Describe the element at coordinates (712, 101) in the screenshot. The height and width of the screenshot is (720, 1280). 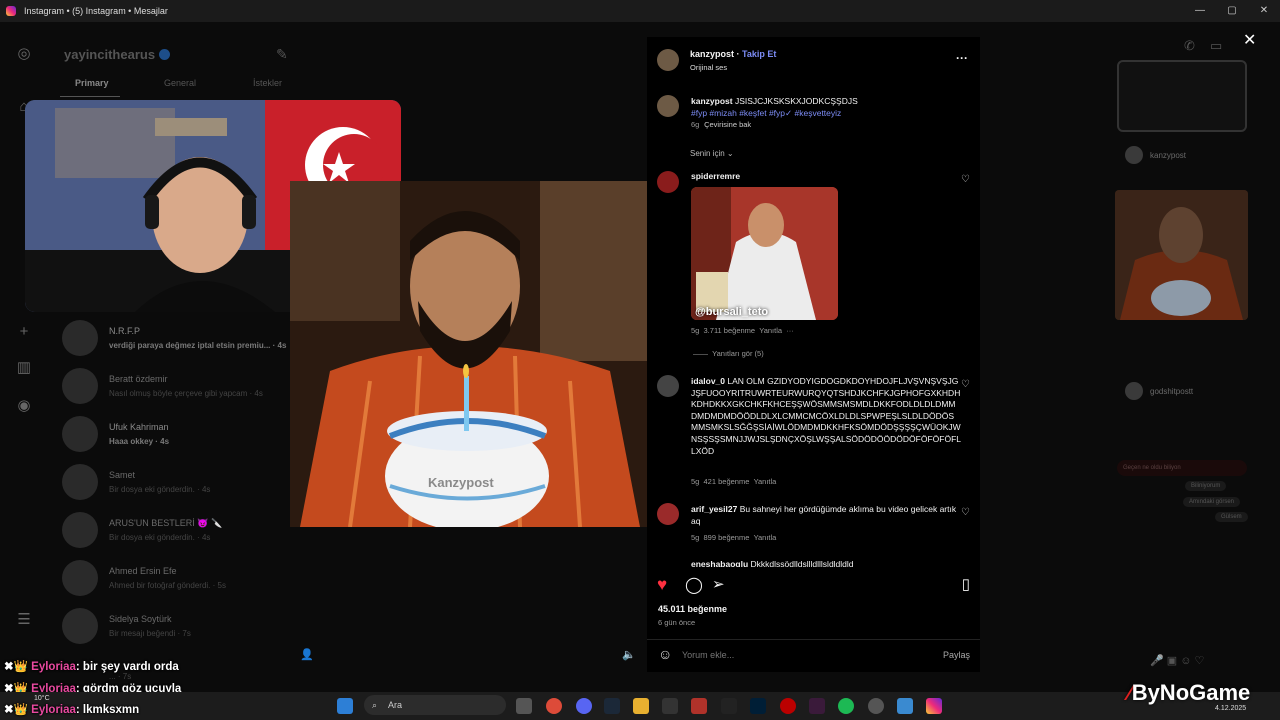
I see `caption-author: kanzypost` at that location.